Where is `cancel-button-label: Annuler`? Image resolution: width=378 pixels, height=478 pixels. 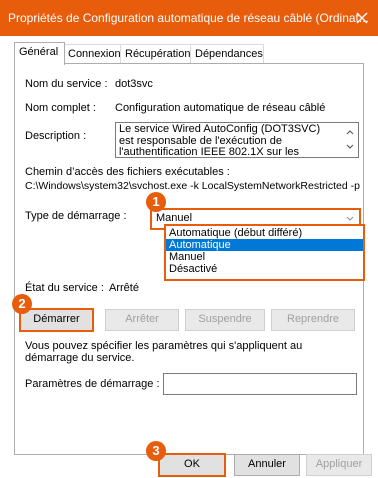
cancel-button-label: Annuler is located at coordinates (267, 464).